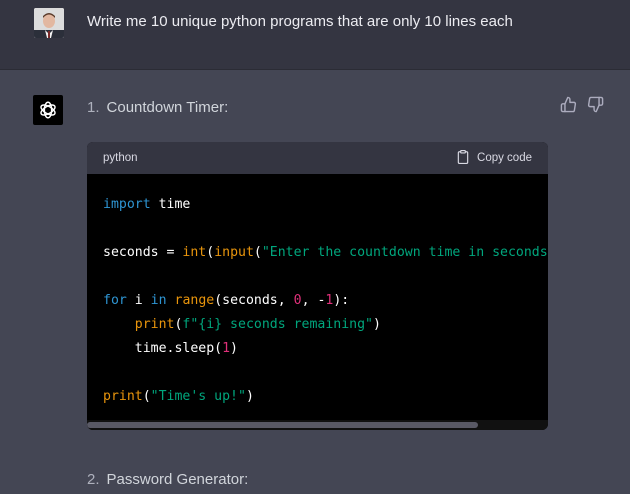 This screenshot has width=630, height=494. I want to click on code-line: time.sleep(1), so click(170, 348).